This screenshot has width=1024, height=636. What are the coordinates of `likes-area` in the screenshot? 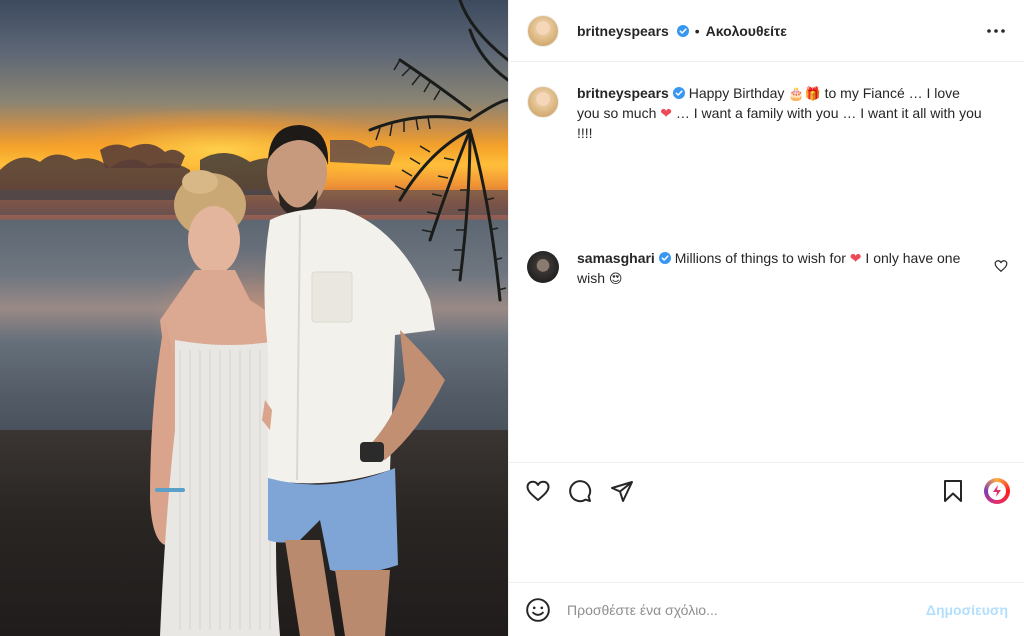 It's located at (766, 550).